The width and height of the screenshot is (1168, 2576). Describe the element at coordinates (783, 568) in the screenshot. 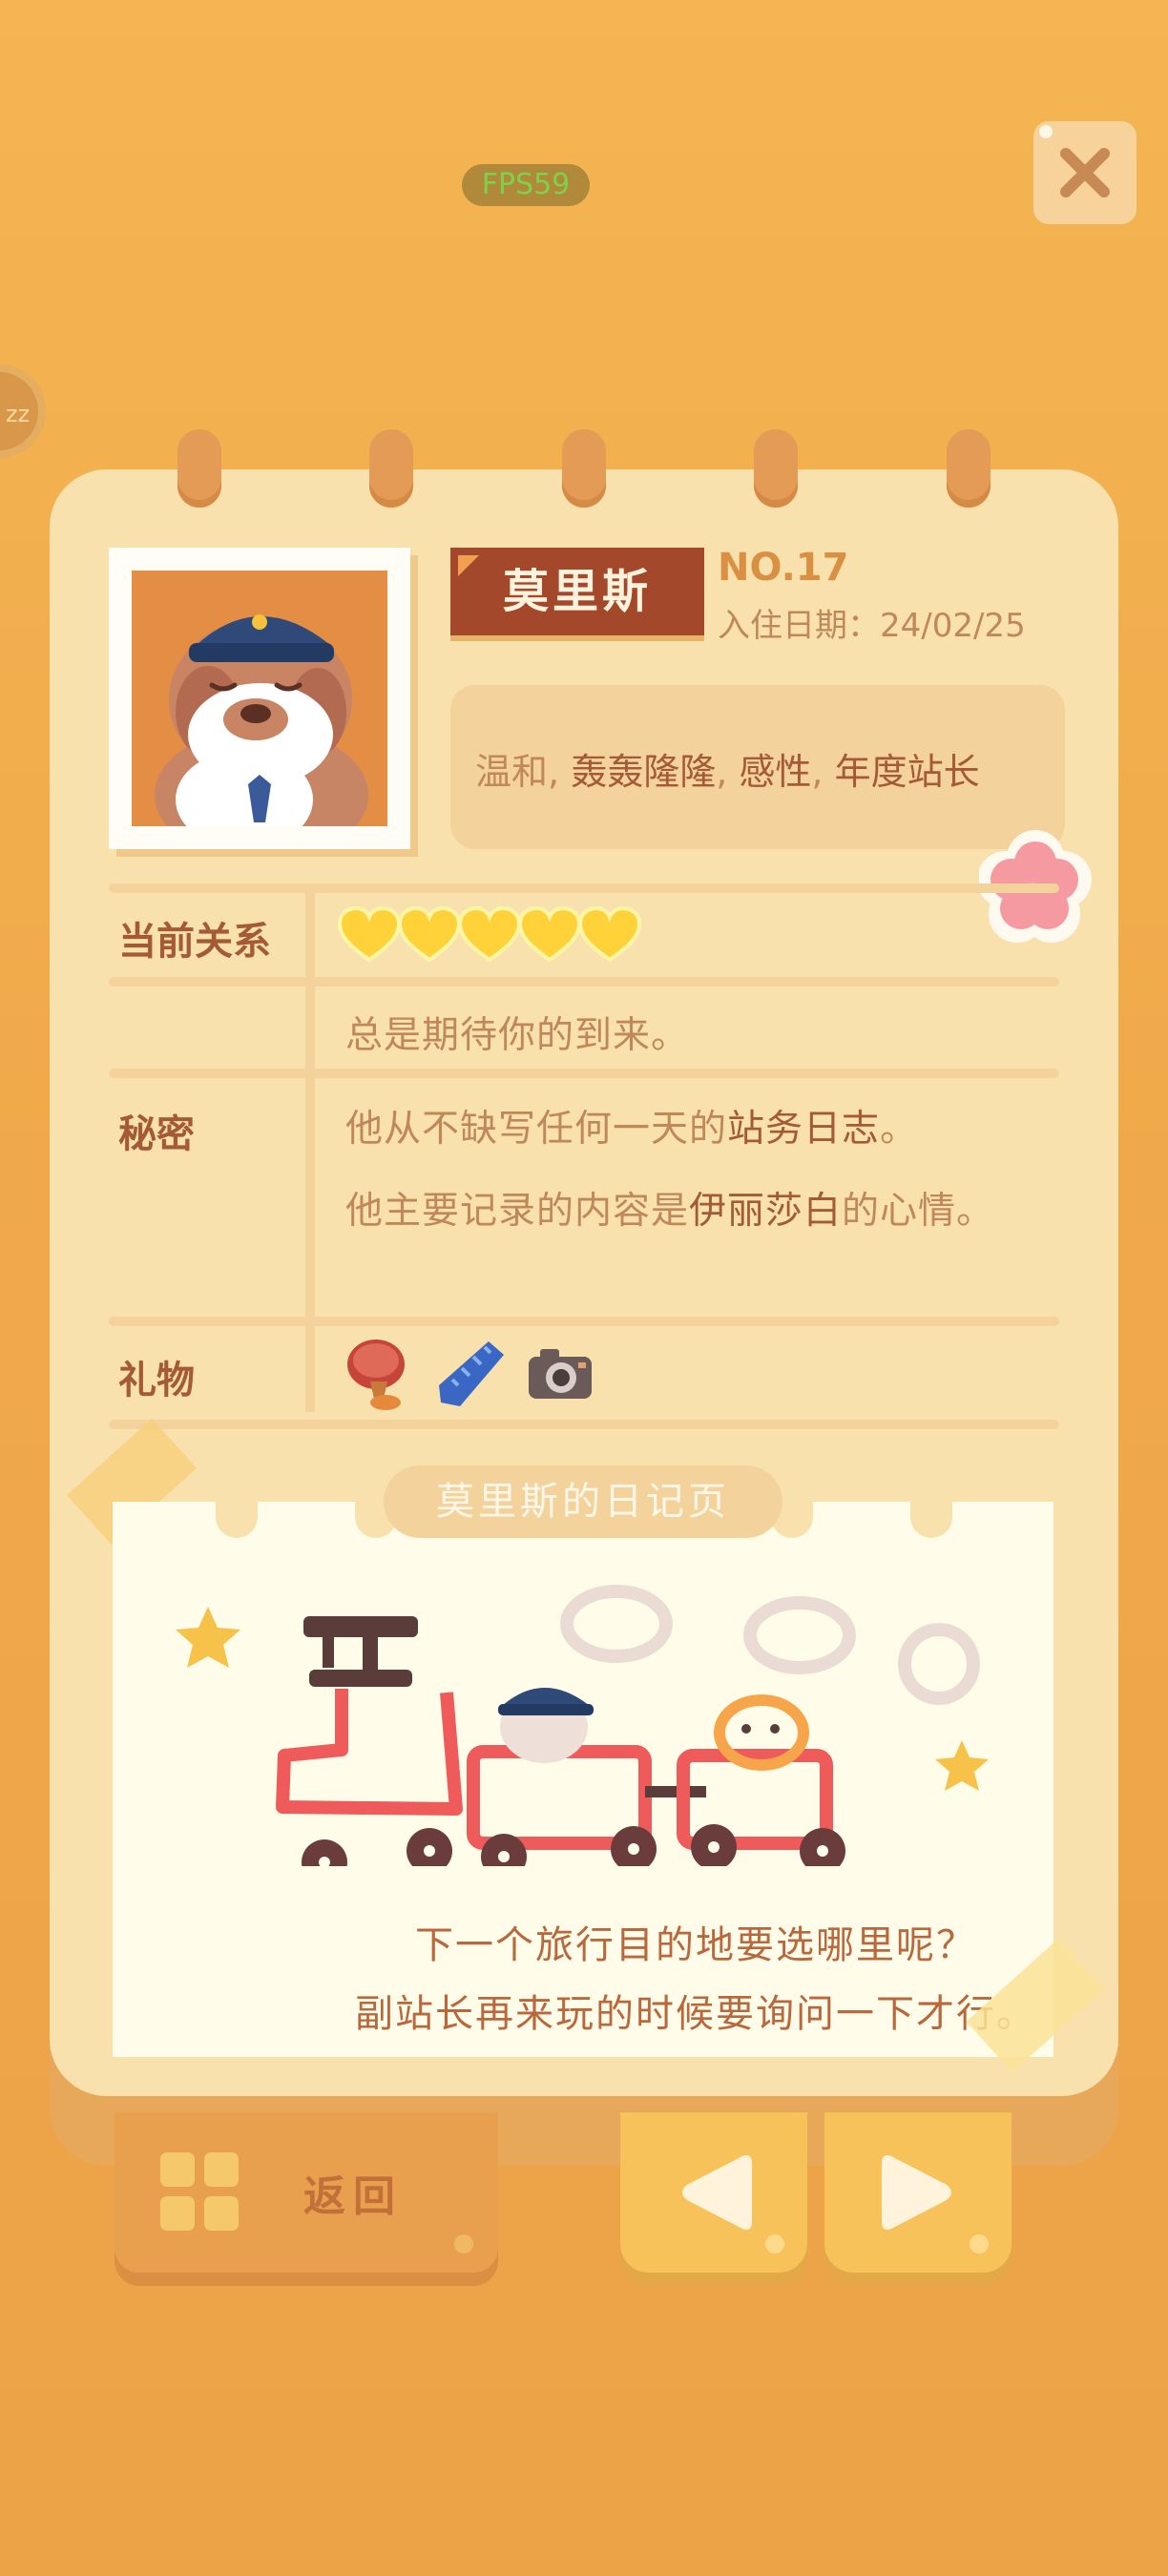

I see `character-number: NO.17` at that location.